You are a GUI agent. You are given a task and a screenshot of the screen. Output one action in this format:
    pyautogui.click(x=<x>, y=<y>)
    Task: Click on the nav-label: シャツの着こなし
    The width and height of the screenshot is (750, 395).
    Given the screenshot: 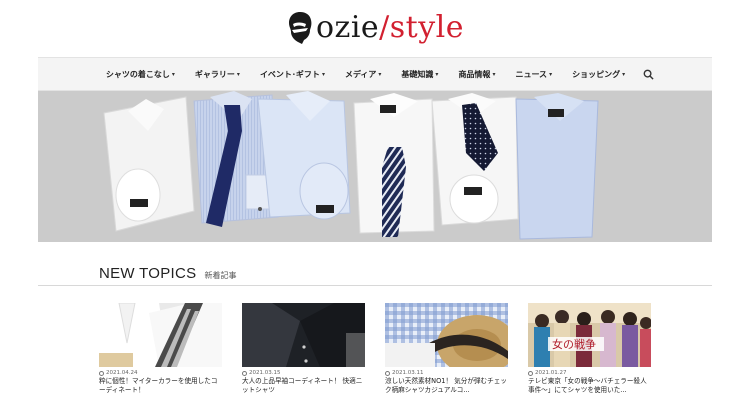 What is the action you would take?
    pyautogui.click(x=137, y=74)
    